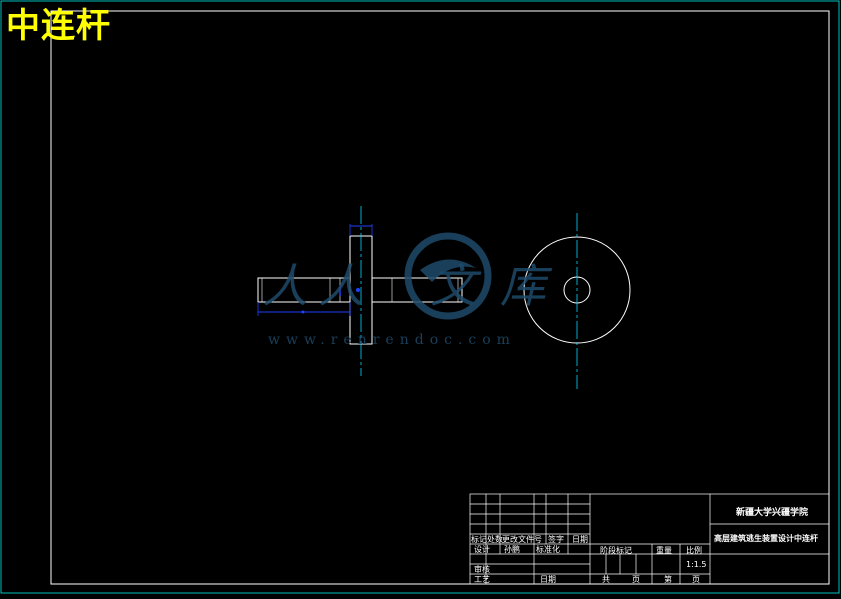 The width and height of the screenshot is (841, 599). What do you see at coordinates (58, 26) in the screenshot?
I see `drawing-title: 中连杆` at bounding box center [58, 26].